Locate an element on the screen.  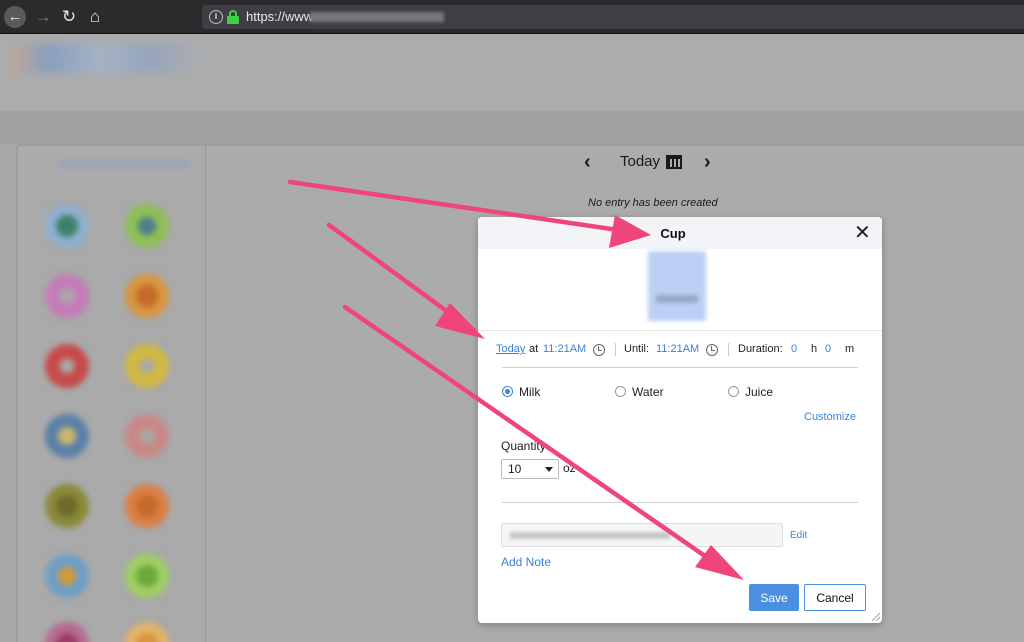
duration-minutes: 0 is located at coordinates (828, 349).